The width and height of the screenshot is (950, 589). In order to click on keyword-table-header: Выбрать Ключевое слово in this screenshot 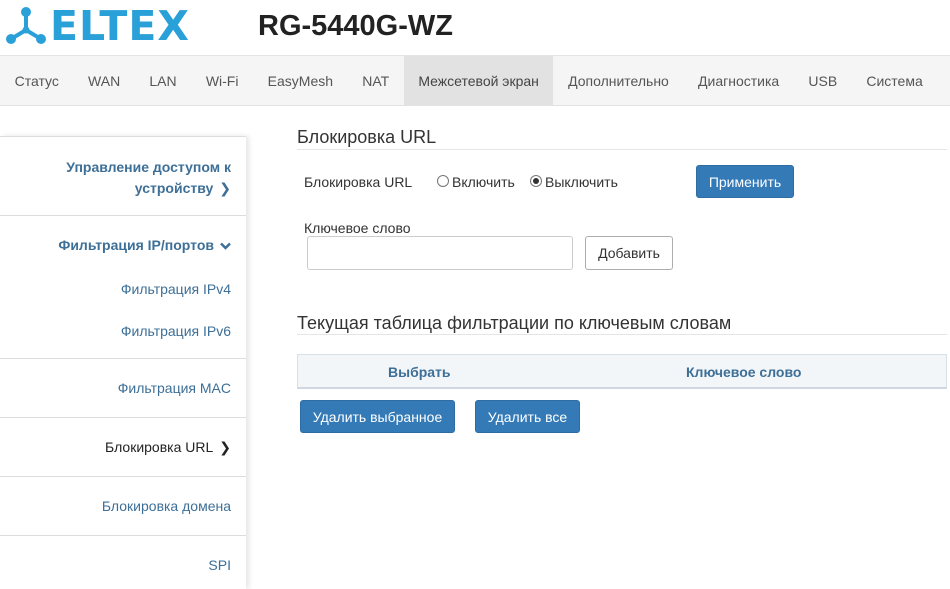, I will do `click(622, 371)`.